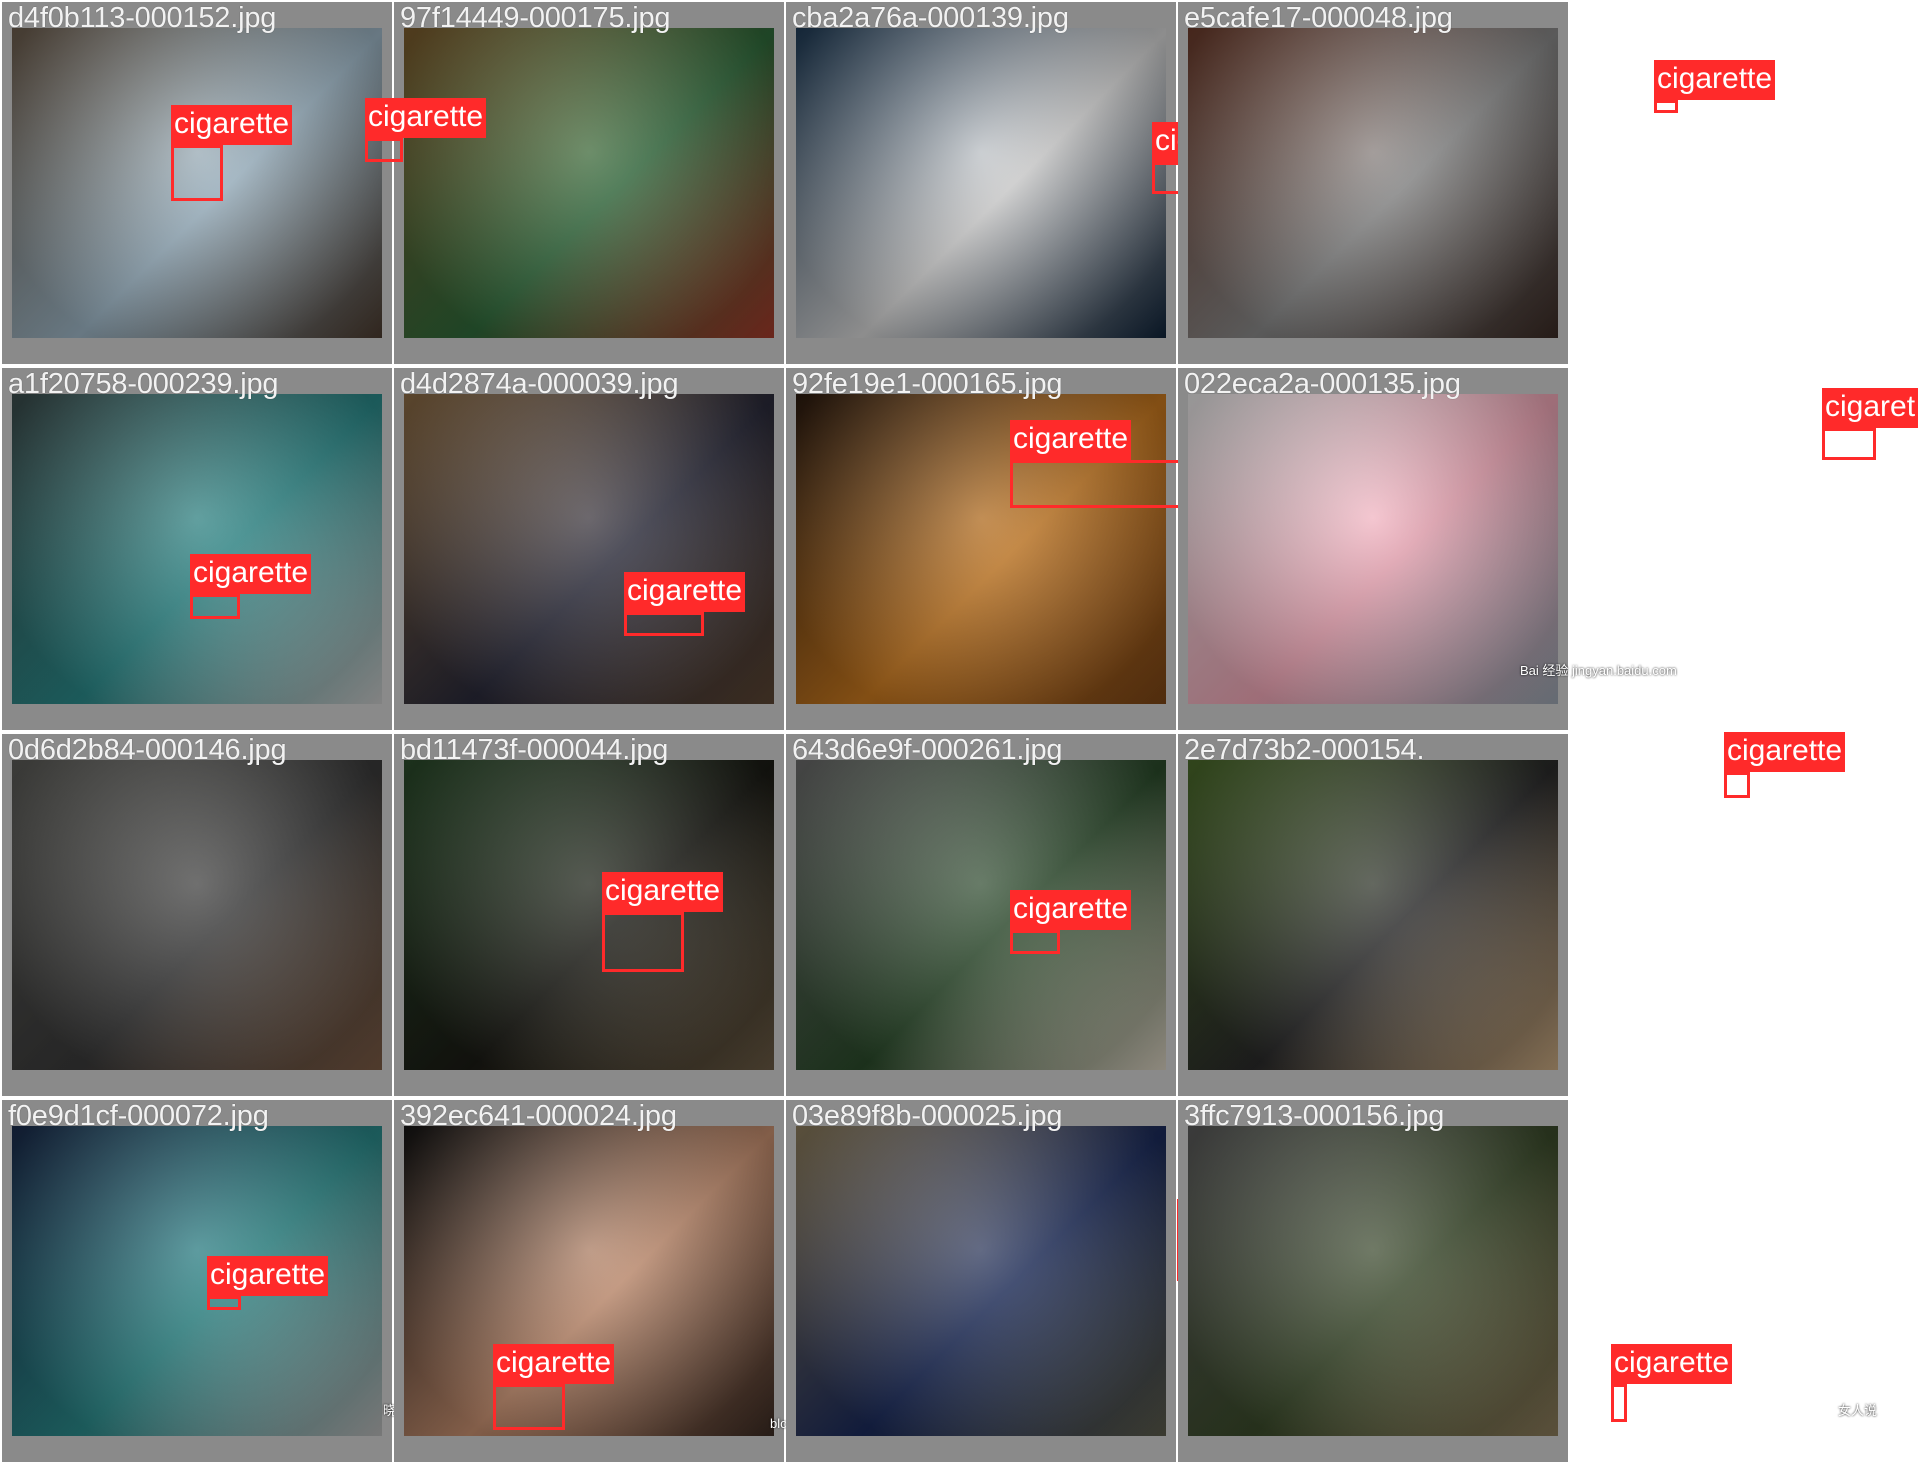  I want to click on filename-label: a1f20758-000239.jpg, so click(143, 384).